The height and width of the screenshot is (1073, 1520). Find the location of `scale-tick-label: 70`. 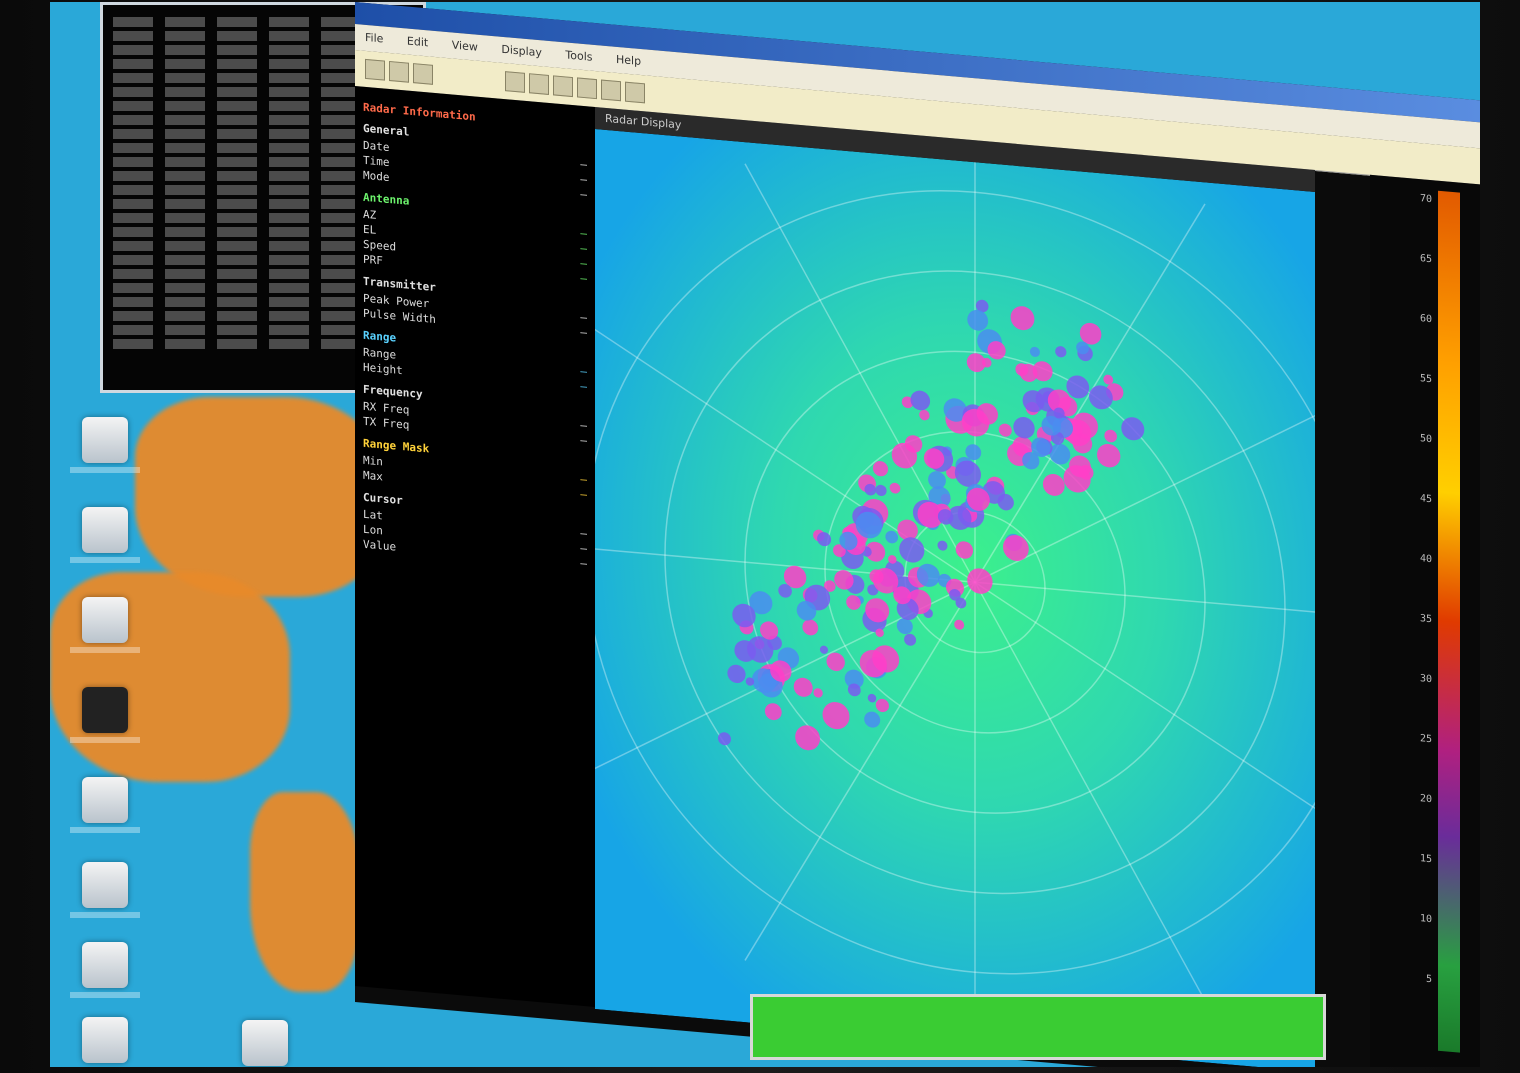

scale-tick-label: 70 is located at coordinates (1425, 199).